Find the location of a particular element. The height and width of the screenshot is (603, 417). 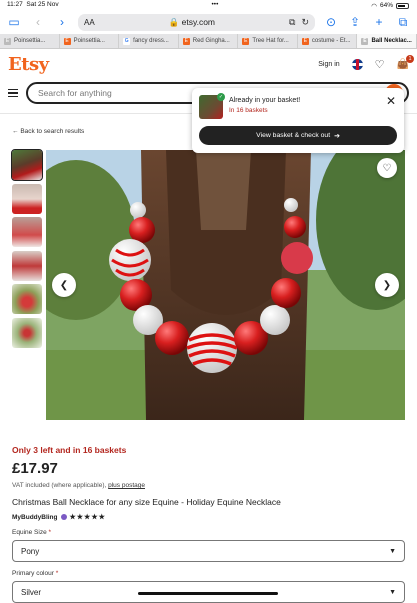

add-to-favourites-heart-icon: ♡ is located at coordinates (387, 168).